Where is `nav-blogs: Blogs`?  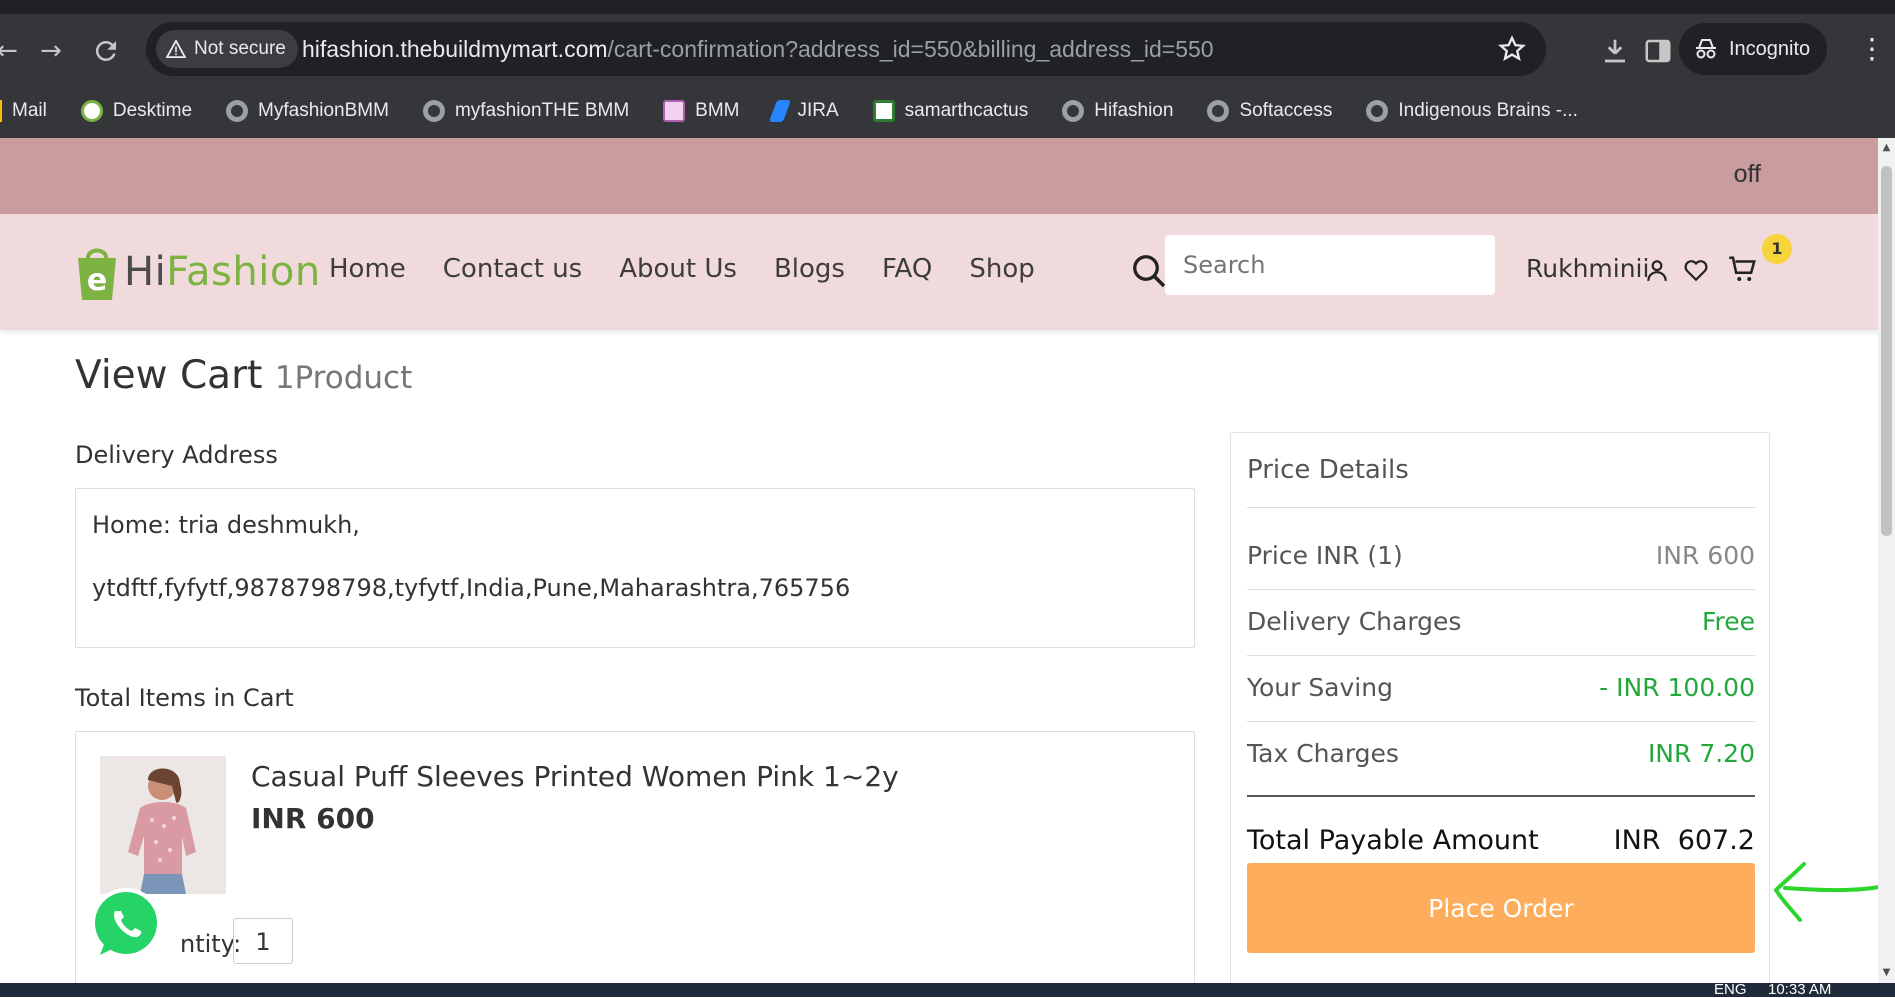
nav-blogs: Blogs is located at coordinates (809, 269).